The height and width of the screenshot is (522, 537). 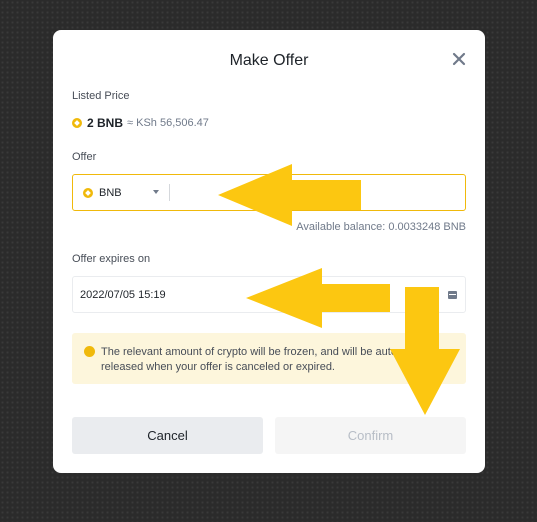 What do you see at coordinates (125, 192) in the screenshot?
I see `currency-select: BNB` at bounding box center [125, 192].